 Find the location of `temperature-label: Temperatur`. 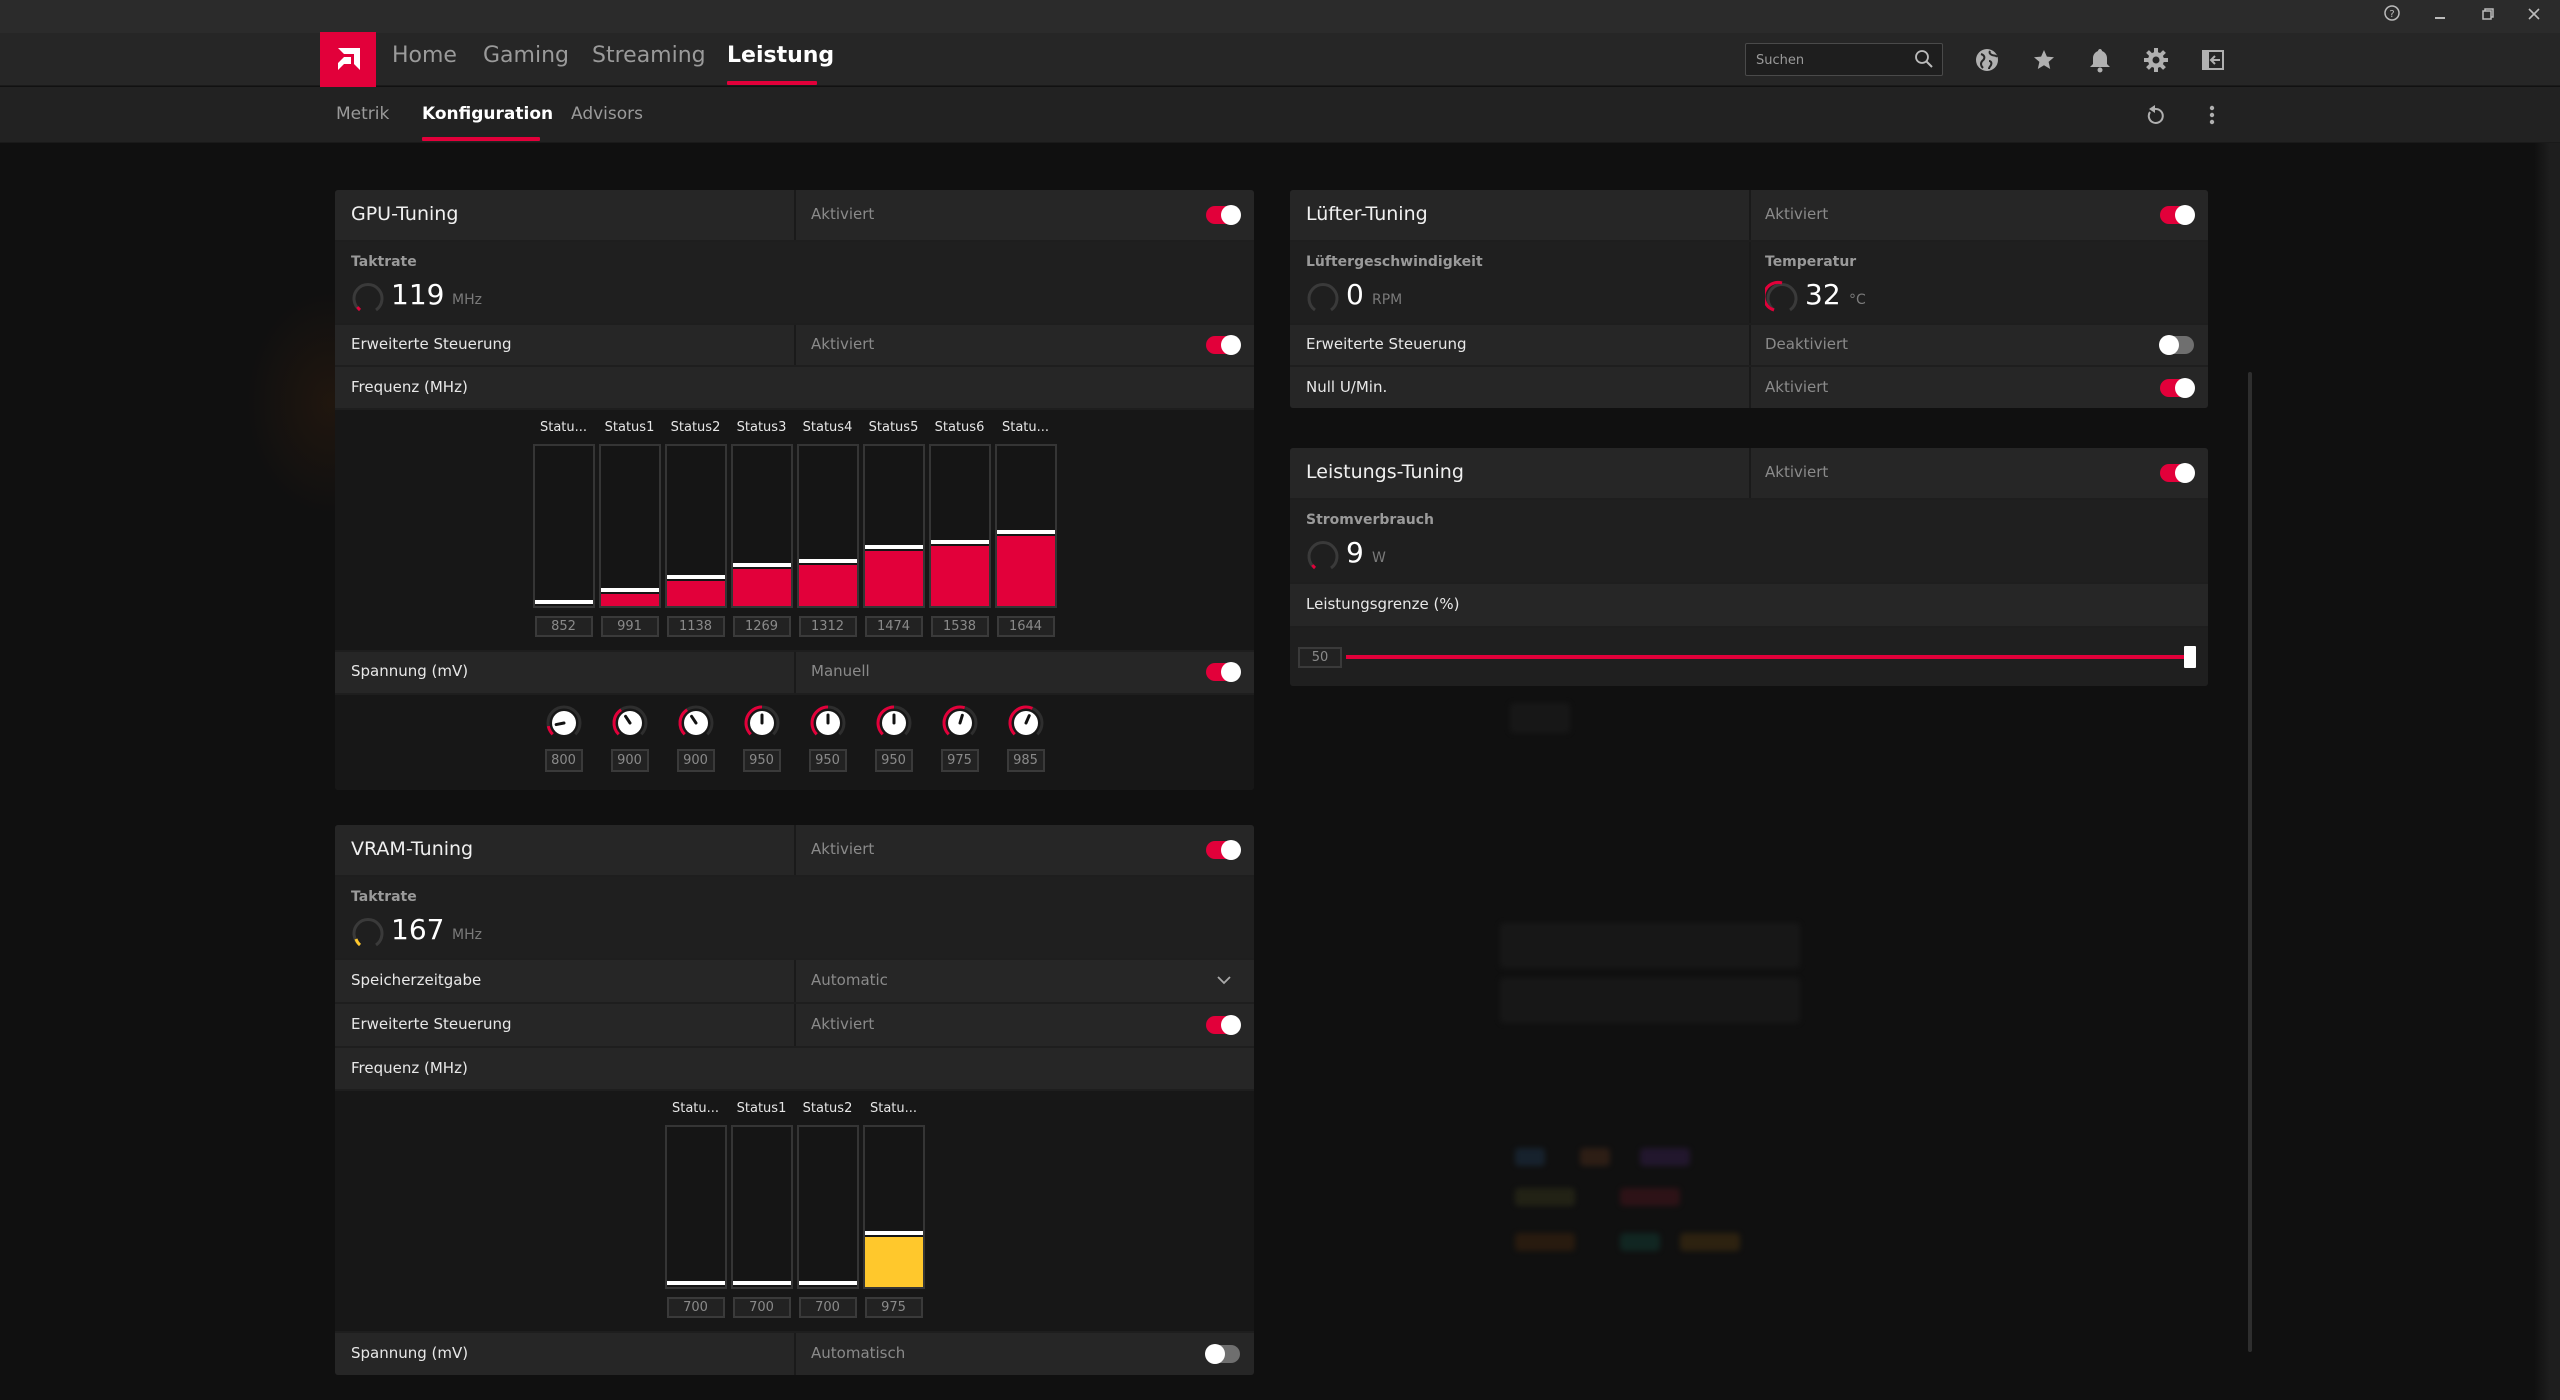

temperature-label: Temperatur is located at coordinates (1811, 262).